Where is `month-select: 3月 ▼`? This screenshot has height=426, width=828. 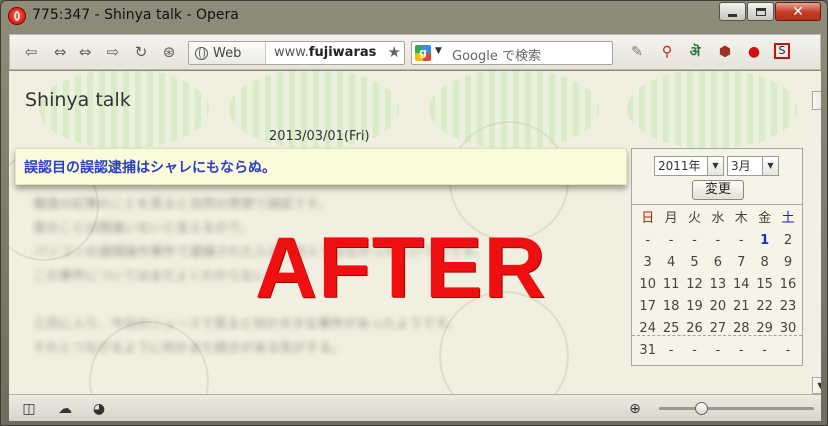 month-select: 3月 ▼ is located at coordinates (753, 166).